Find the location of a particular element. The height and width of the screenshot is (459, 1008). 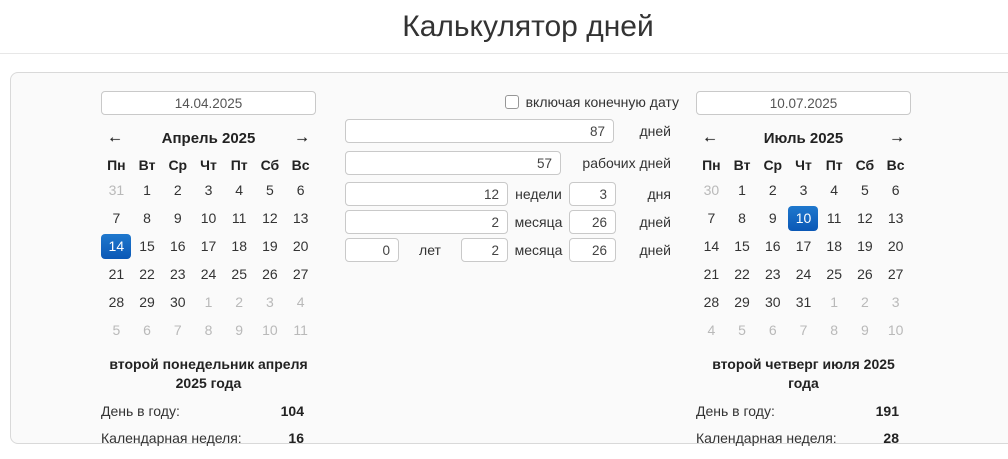

years-input is located at coordinates (372, 250).